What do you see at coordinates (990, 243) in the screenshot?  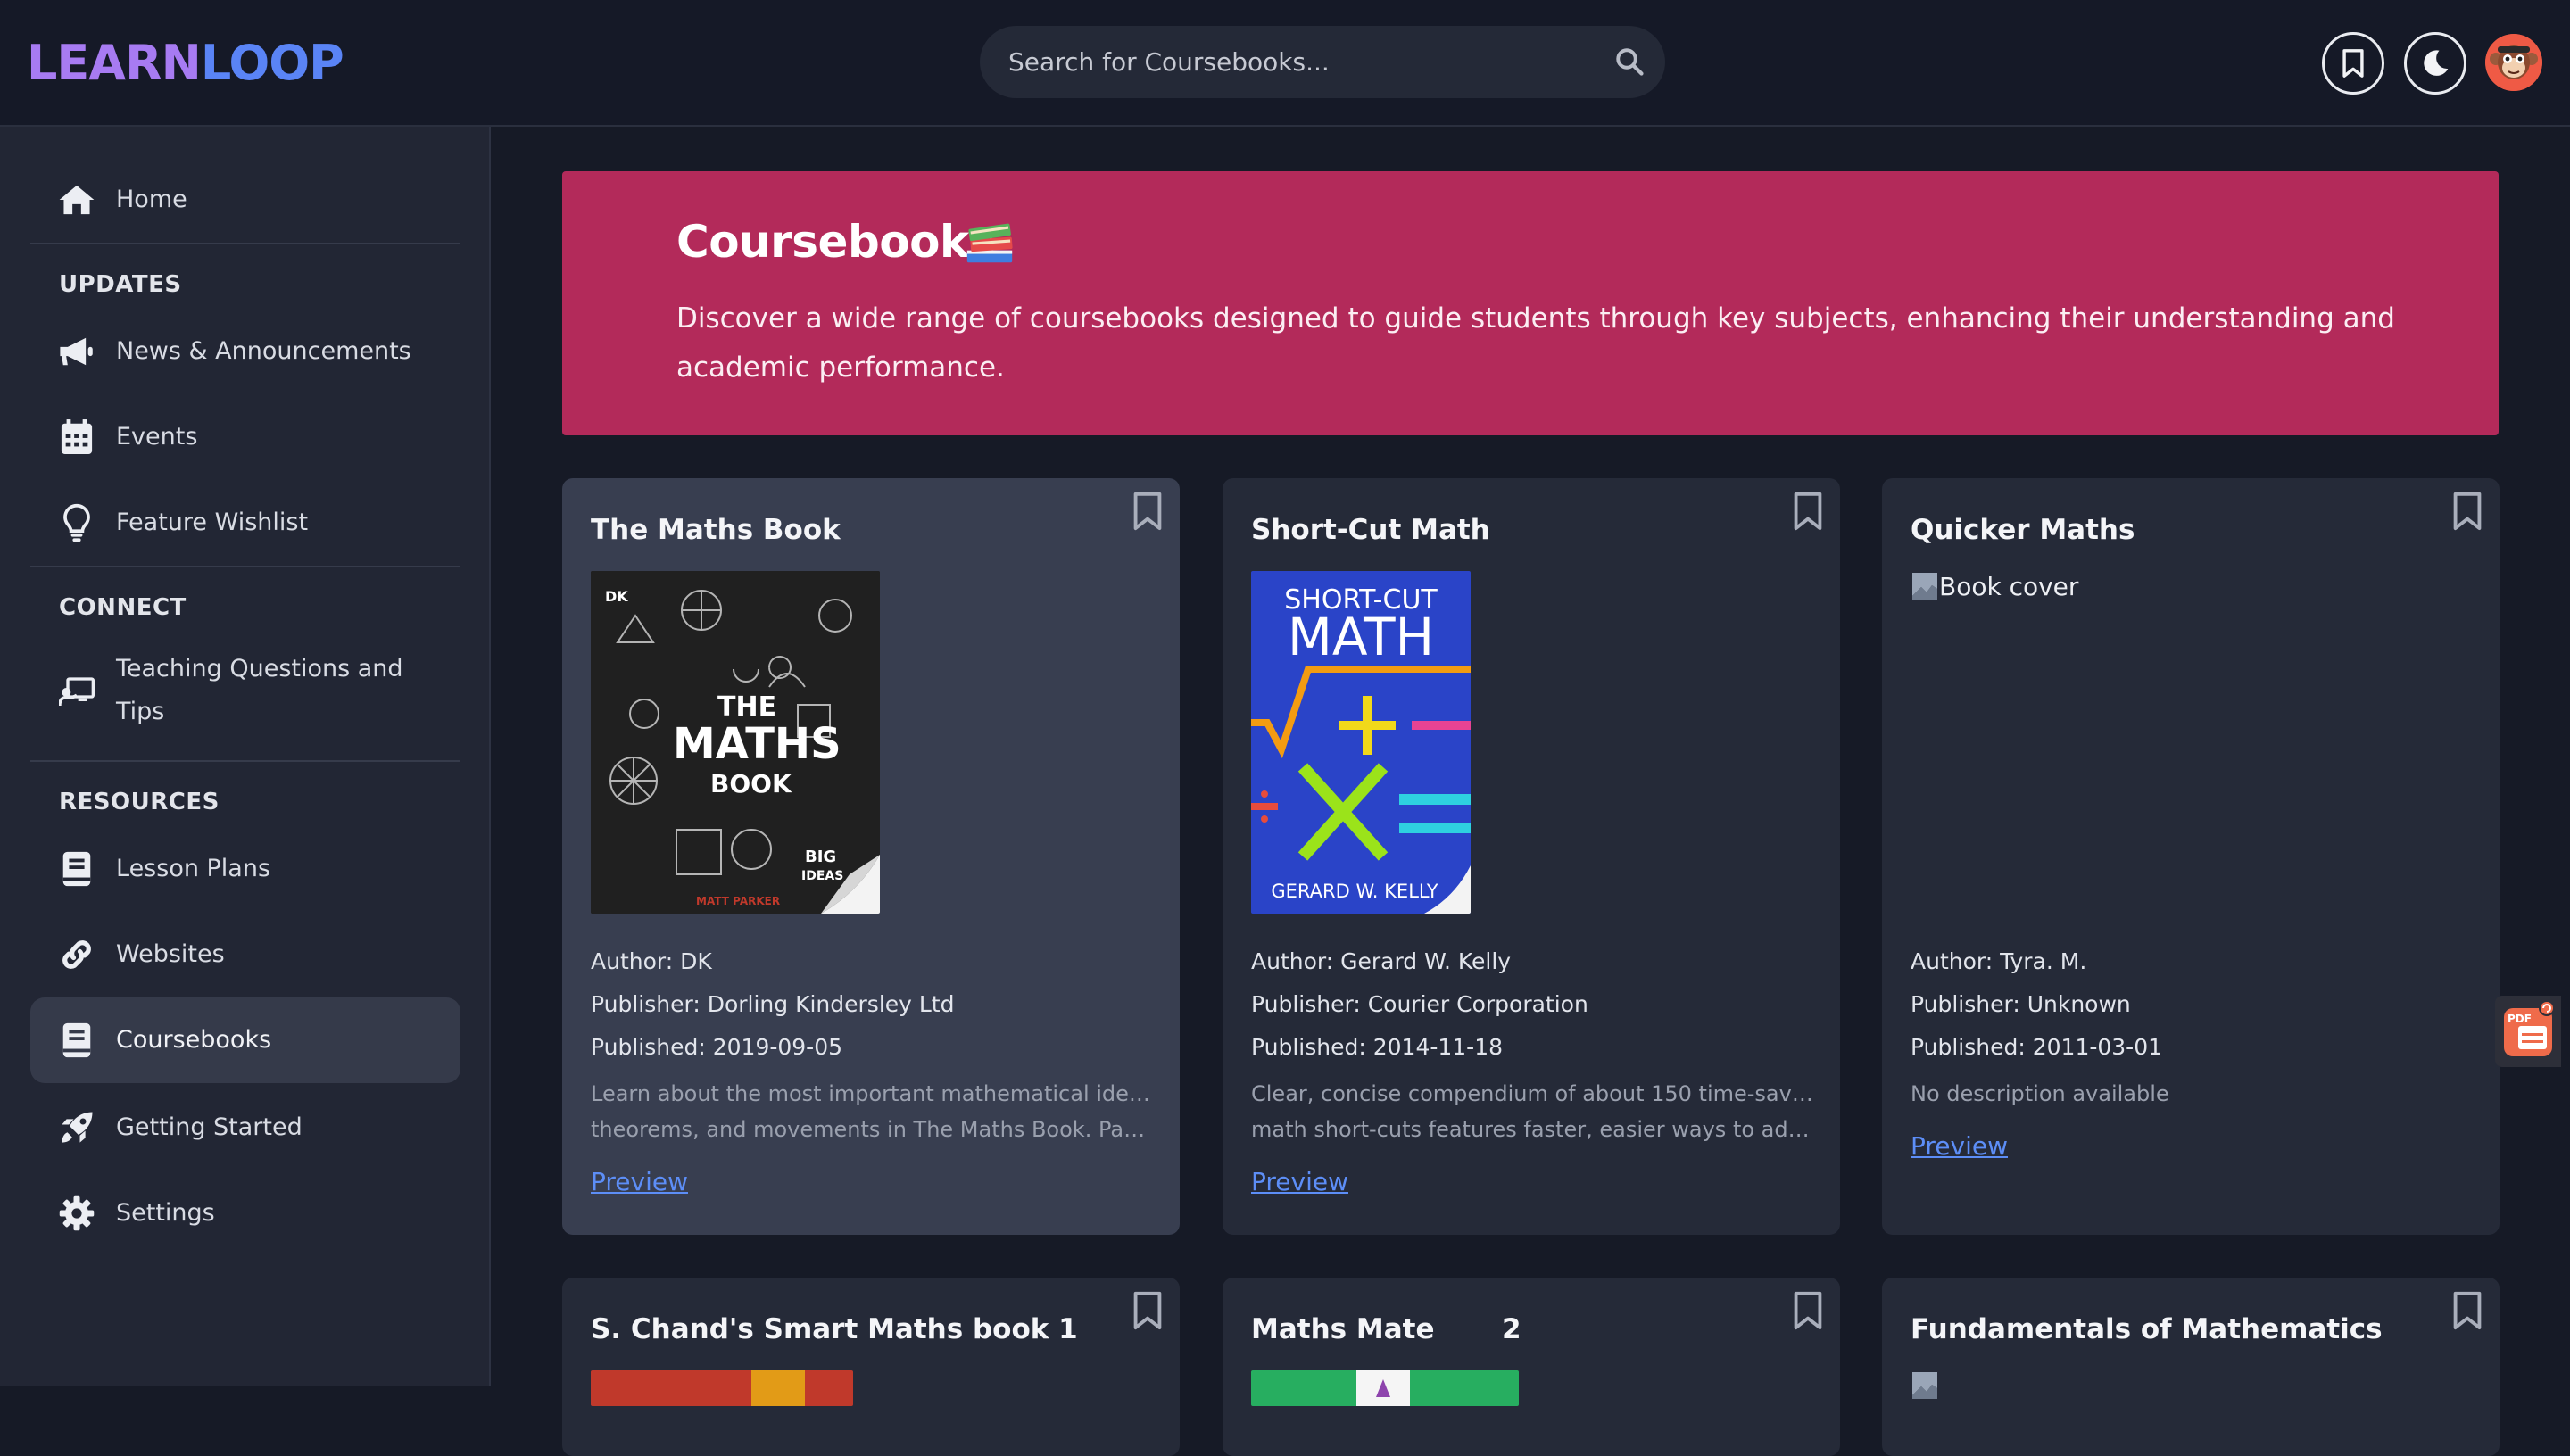 I see `books-emoji-icon` at bounding box center [990, 243].